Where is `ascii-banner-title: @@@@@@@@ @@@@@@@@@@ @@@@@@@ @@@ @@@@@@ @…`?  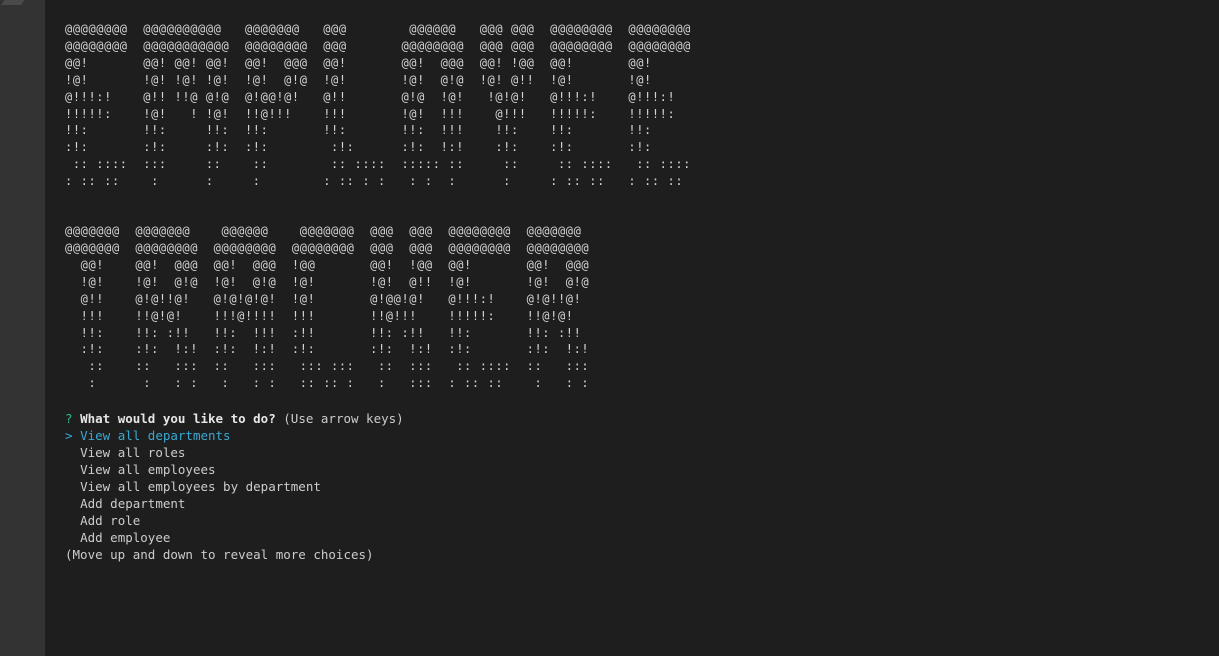 ascii-banner-title: @@@@@@@@ @@@@@@@@@@ @@@@@@@ @@@ @@@@@@ @… is located at coordinates (378, 105).